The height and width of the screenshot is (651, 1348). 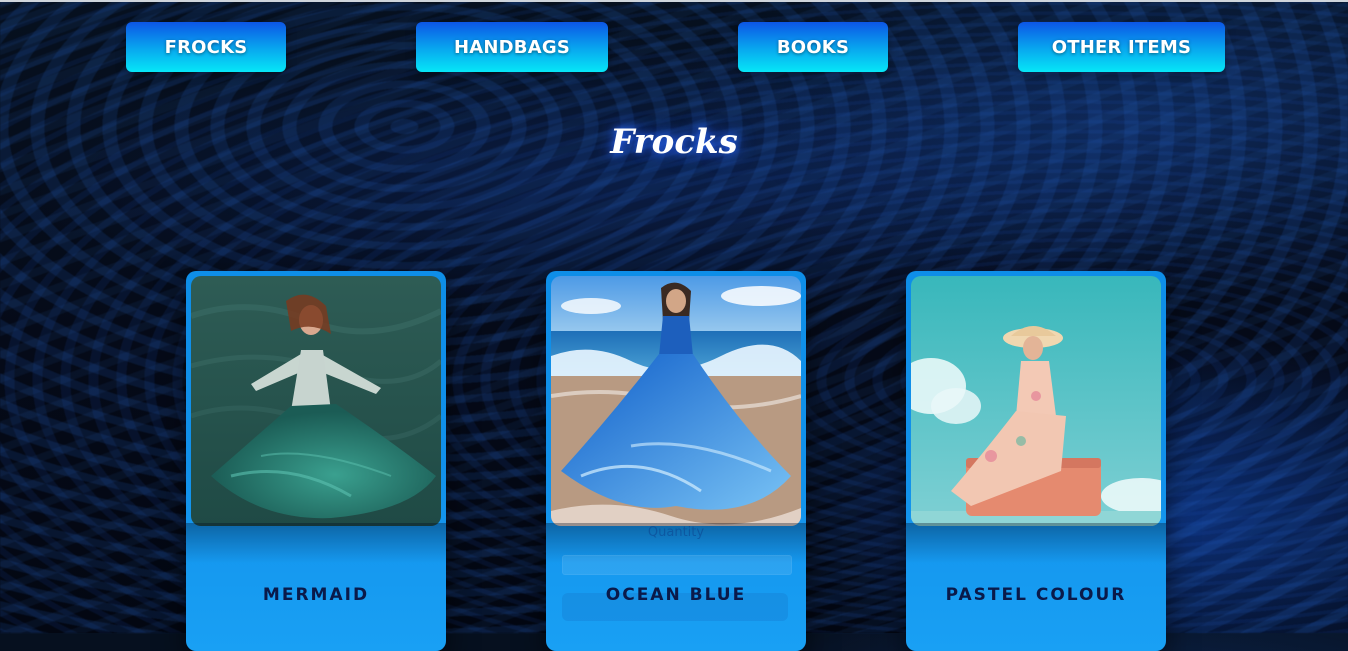 I want to click on product-image-pastel-colour, so click(x=1036, y=401).